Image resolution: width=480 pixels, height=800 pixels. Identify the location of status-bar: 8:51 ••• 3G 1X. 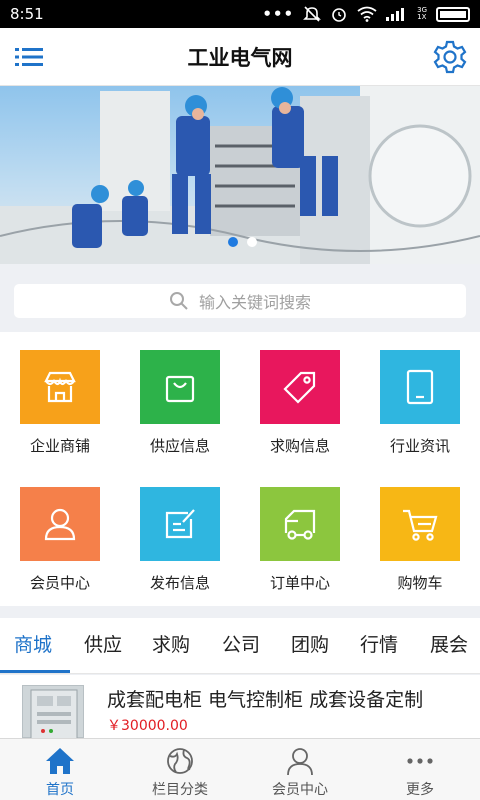
(240, 14).